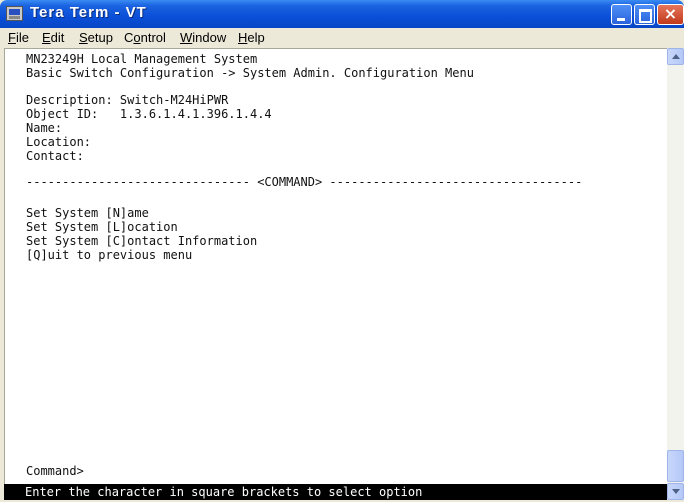 Image resolution: width=684 pixels, height=502 pixels. What do you see at coordinates (55, 156) in the screenshot?
I see `contact-line: Contact:` at bounding box center [55, 156].